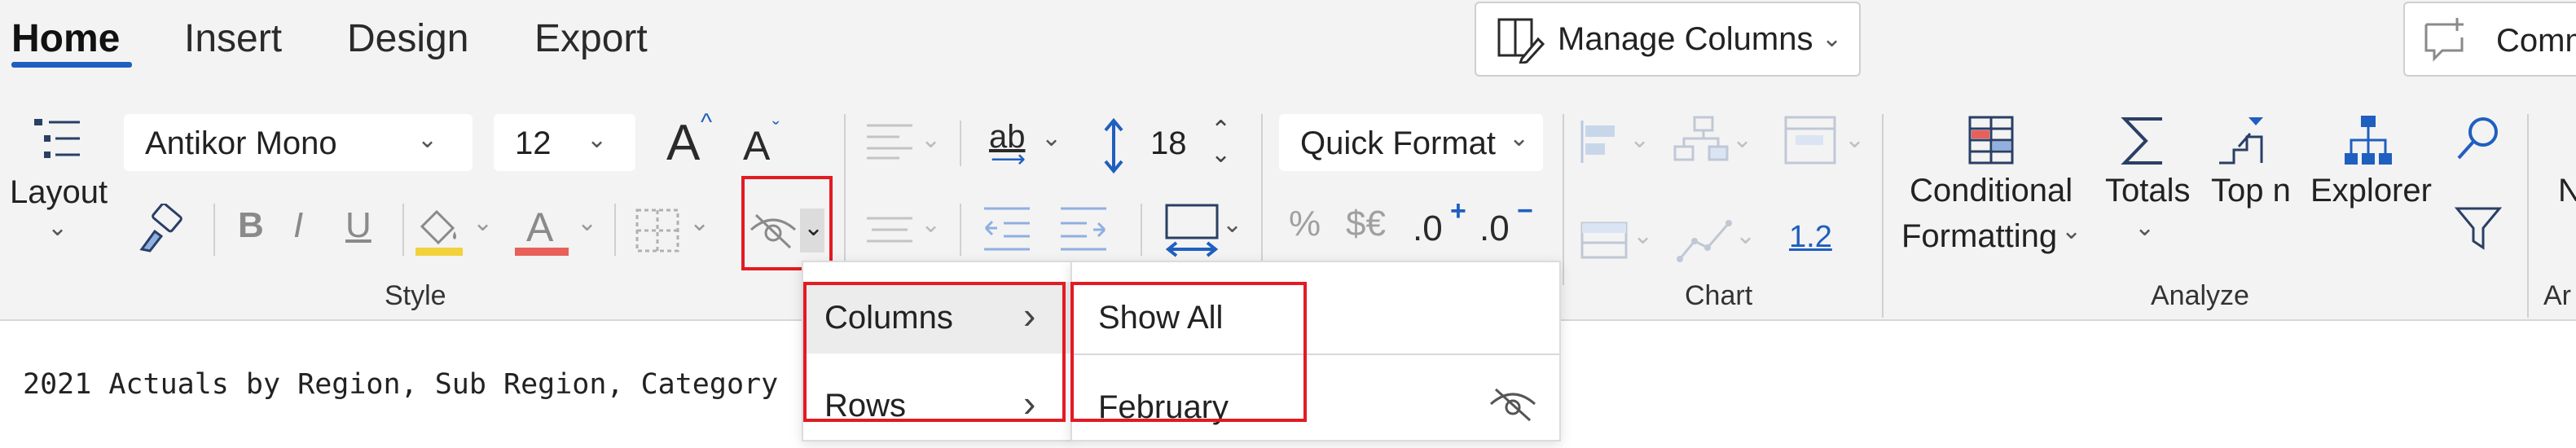 The height and width of the screenshot is (448, 2576). Describe the element at coordinates (1083, 229) in the screenshot. I see `increase-indent-icon` at that location.